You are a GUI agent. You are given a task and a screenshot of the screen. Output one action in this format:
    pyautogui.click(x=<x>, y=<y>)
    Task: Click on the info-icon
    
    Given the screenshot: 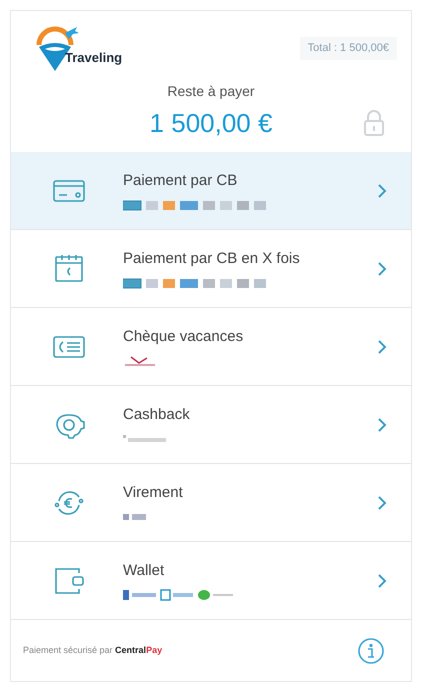 What is the action you would take?
    pyautogui.click(x=371, y=650)
    